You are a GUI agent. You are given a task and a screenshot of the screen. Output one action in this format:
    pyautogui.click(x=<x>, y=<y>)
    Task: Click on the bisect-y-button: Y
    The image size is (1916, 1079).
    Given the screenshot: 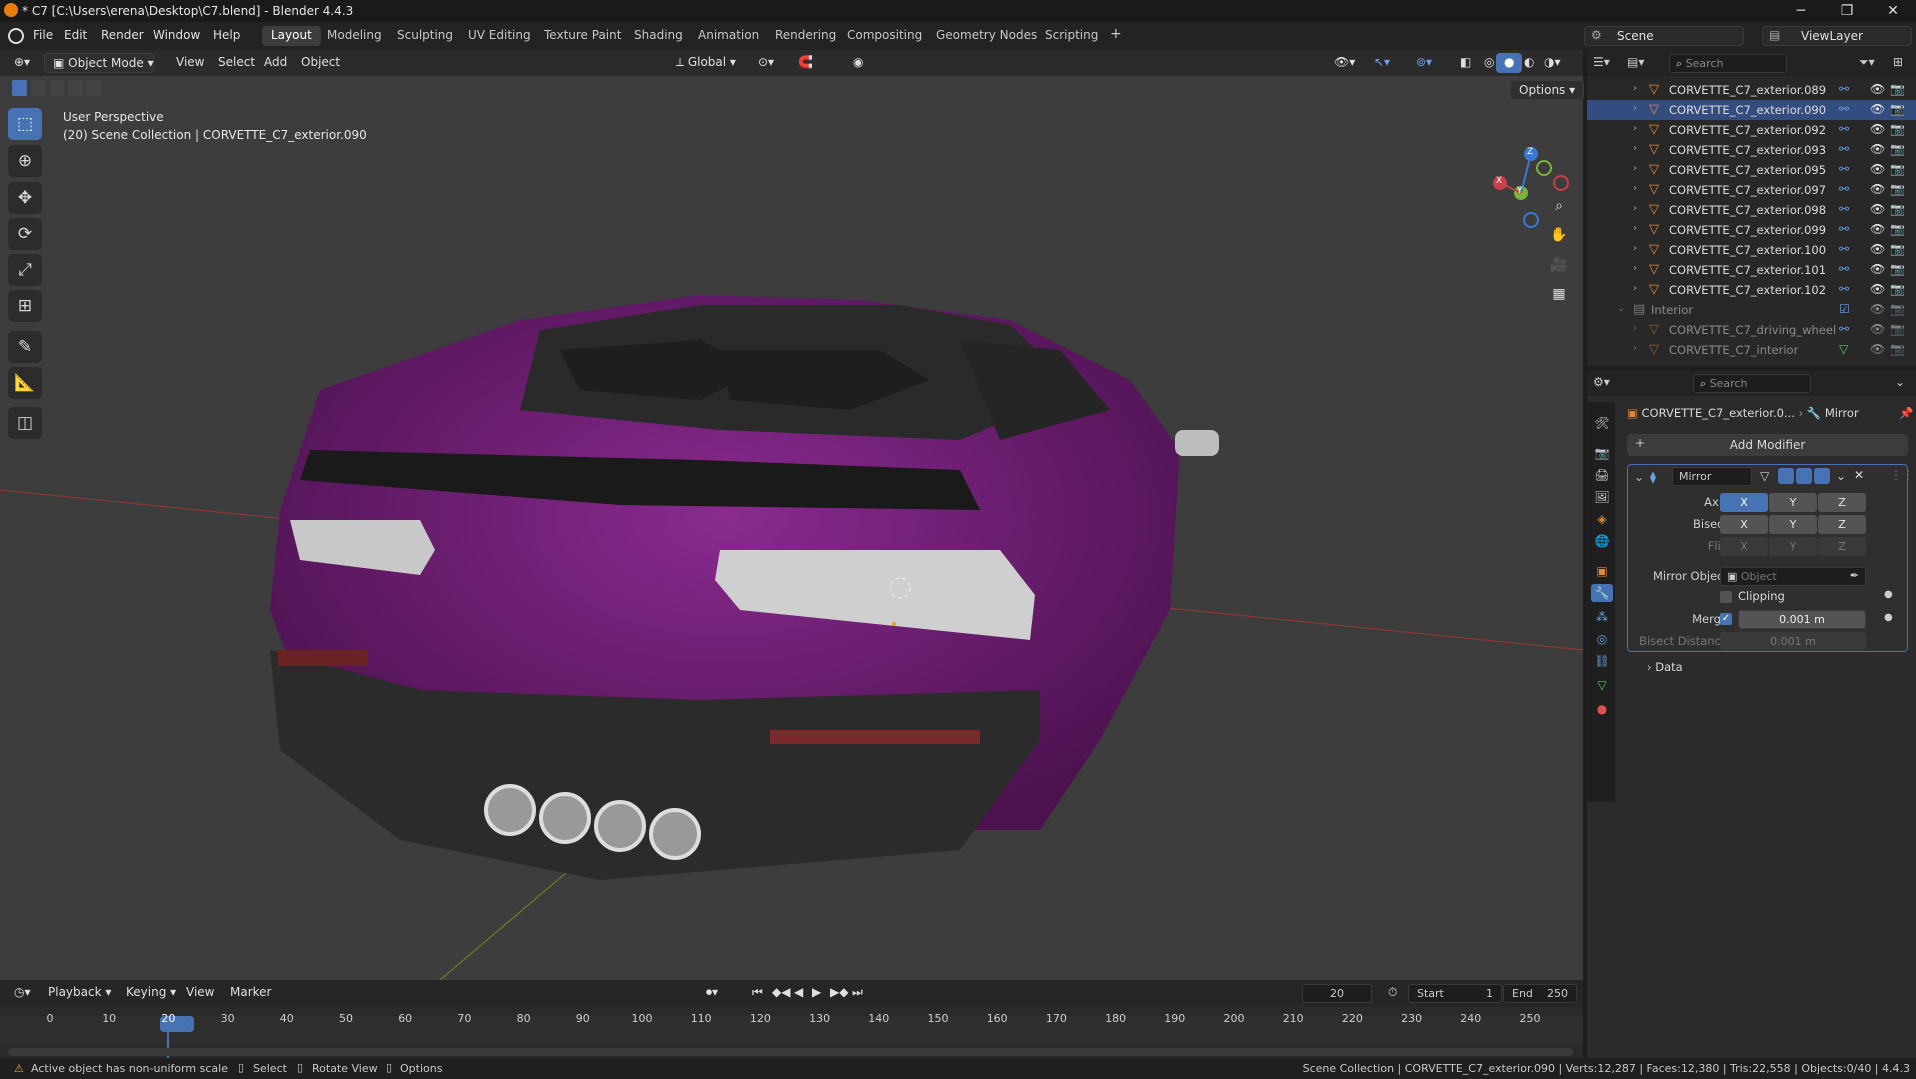 What is the action you would take?
    pyautogui.click(x=1793, y=524)
    